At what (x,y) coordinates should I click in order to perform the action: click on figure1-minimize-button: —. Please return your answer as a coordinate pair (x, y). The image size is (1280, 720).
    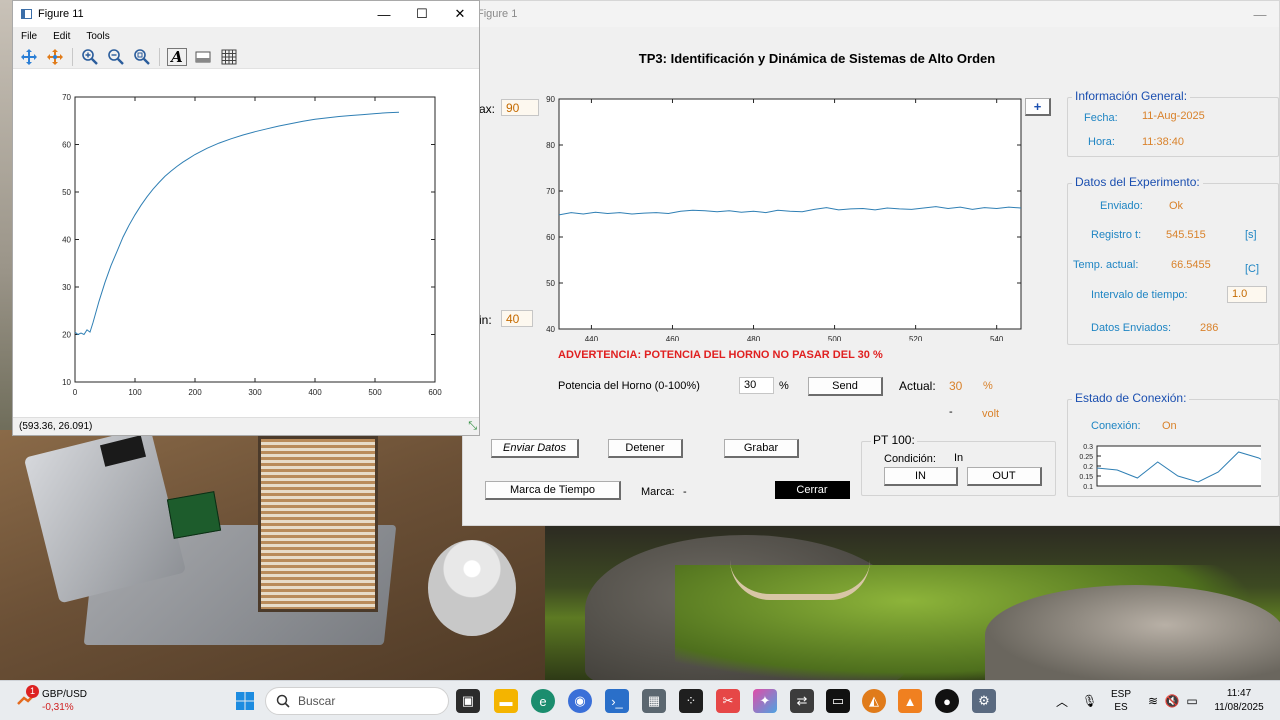
    Looking at the image, I should click on (1260, 14).